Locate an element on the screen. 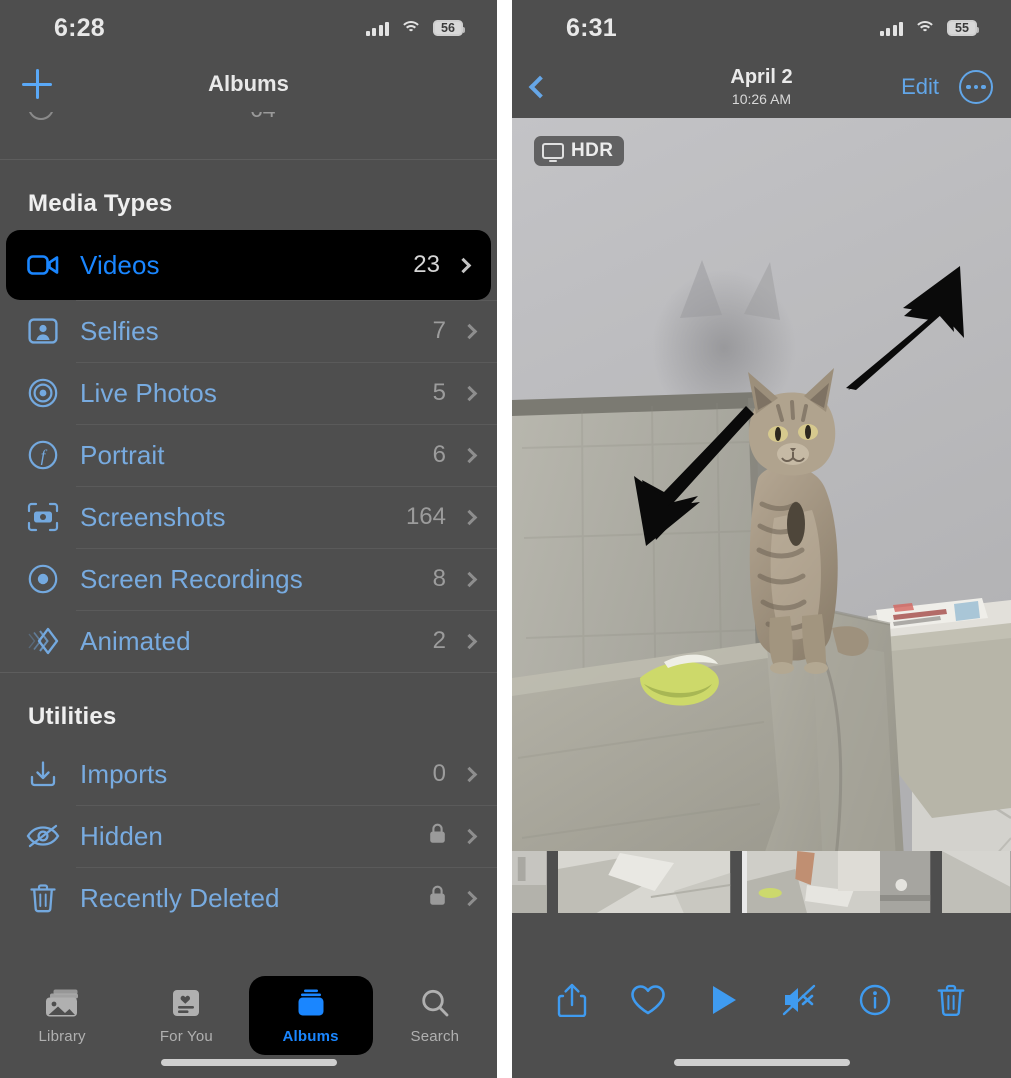 The image size is (1011, 1078). sidebar-item-count: 7 is located at coordinates (439, 330).